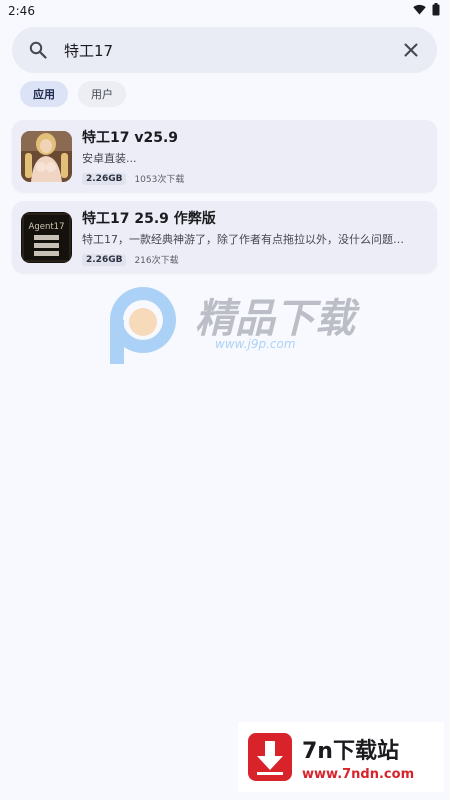  I want to click on filter-tabs: 应用 用户, so click(73, 94).